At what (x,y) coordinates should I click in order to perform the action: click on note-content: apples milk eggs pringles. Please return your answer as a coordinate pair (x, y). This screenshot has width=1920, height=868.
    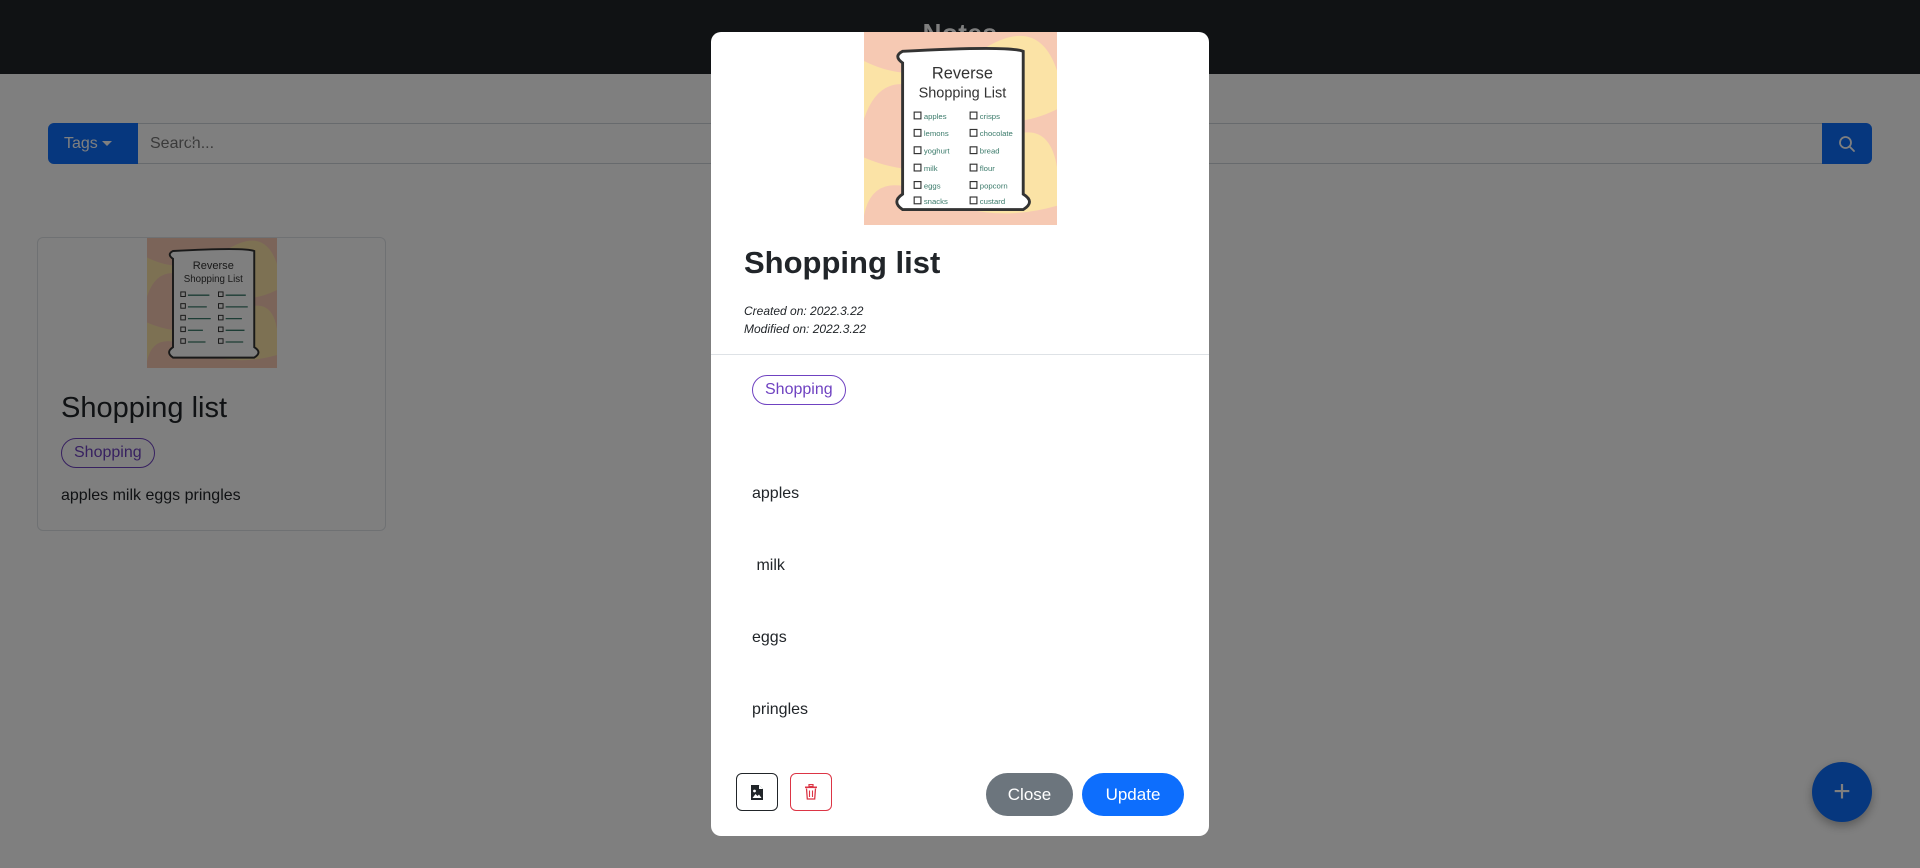
    Looking at the image, I should click on (780, 602).